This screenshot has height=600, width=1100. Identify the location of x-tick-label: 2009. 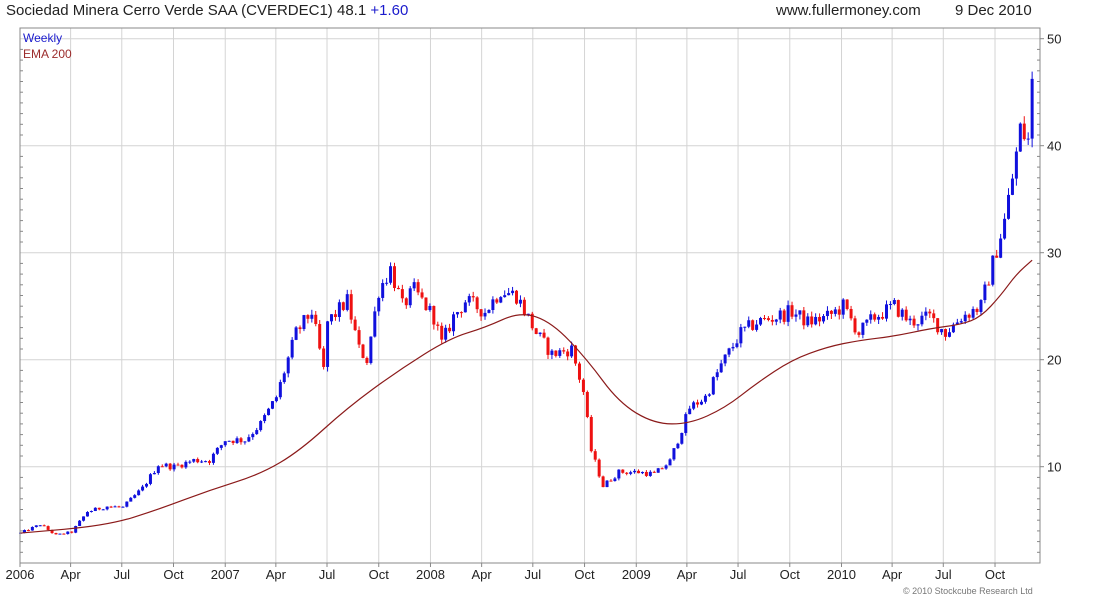
(636, 574).